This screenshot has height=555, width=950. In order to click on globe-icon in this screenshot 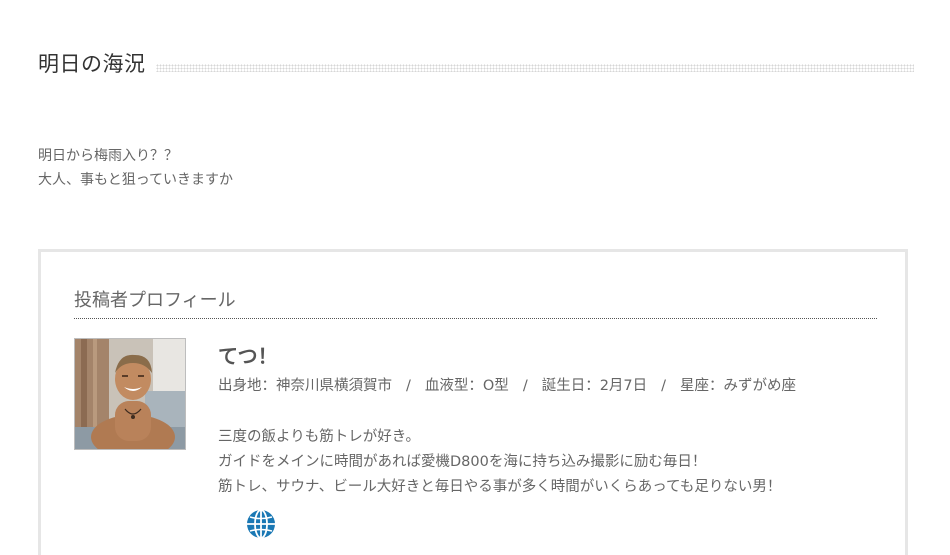, I will do `click(261, 524)`.